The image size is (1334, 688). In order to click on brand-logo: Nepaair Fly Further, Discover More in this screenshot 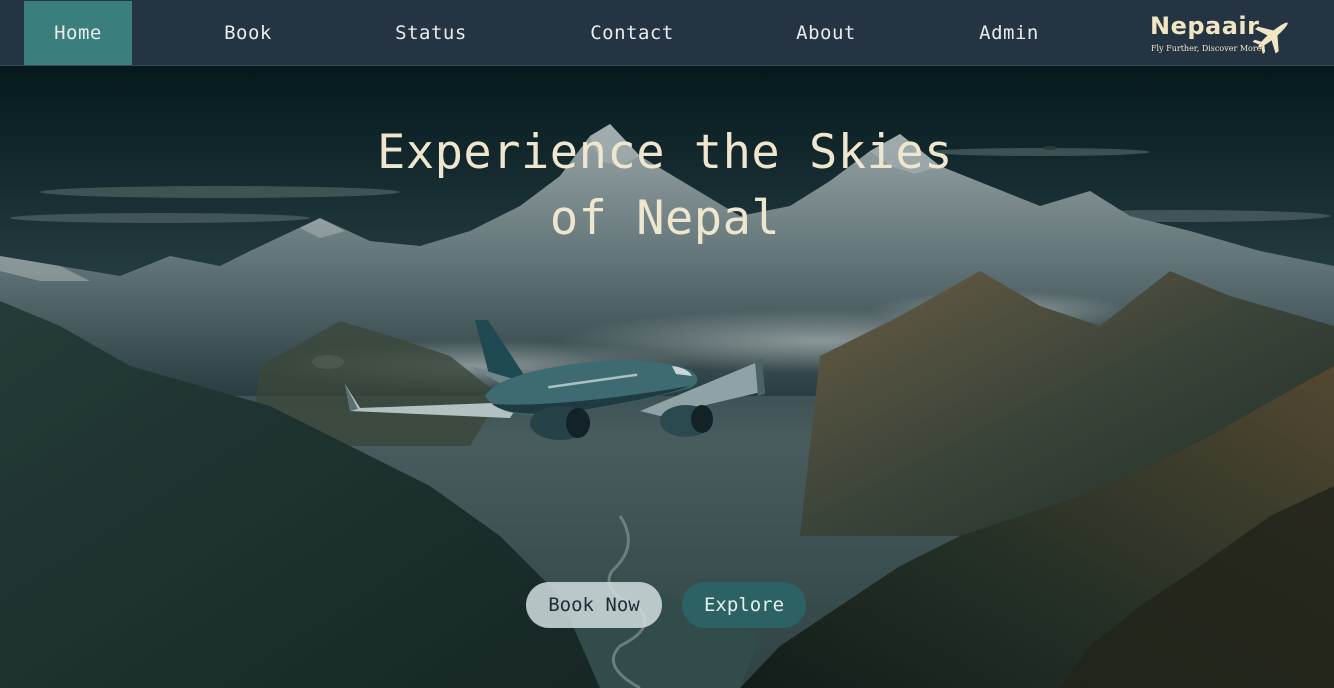, I will do `click(1223, 36)`.